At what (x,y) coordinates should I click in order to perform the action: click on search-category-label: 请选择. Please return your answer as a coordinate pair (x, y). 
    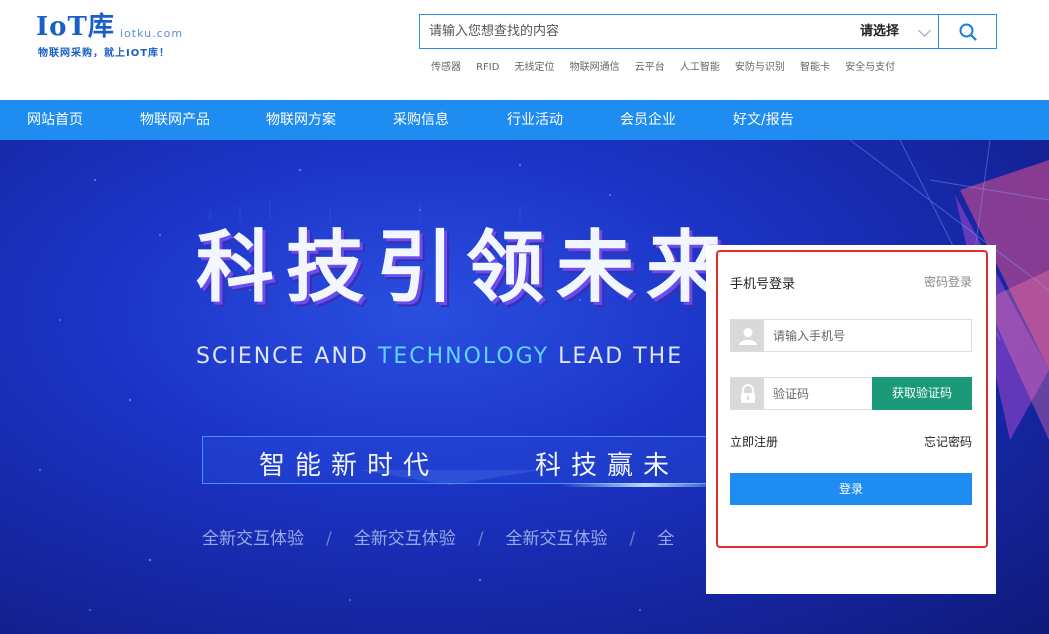
    Looking at the image, I should click on (880, 31).